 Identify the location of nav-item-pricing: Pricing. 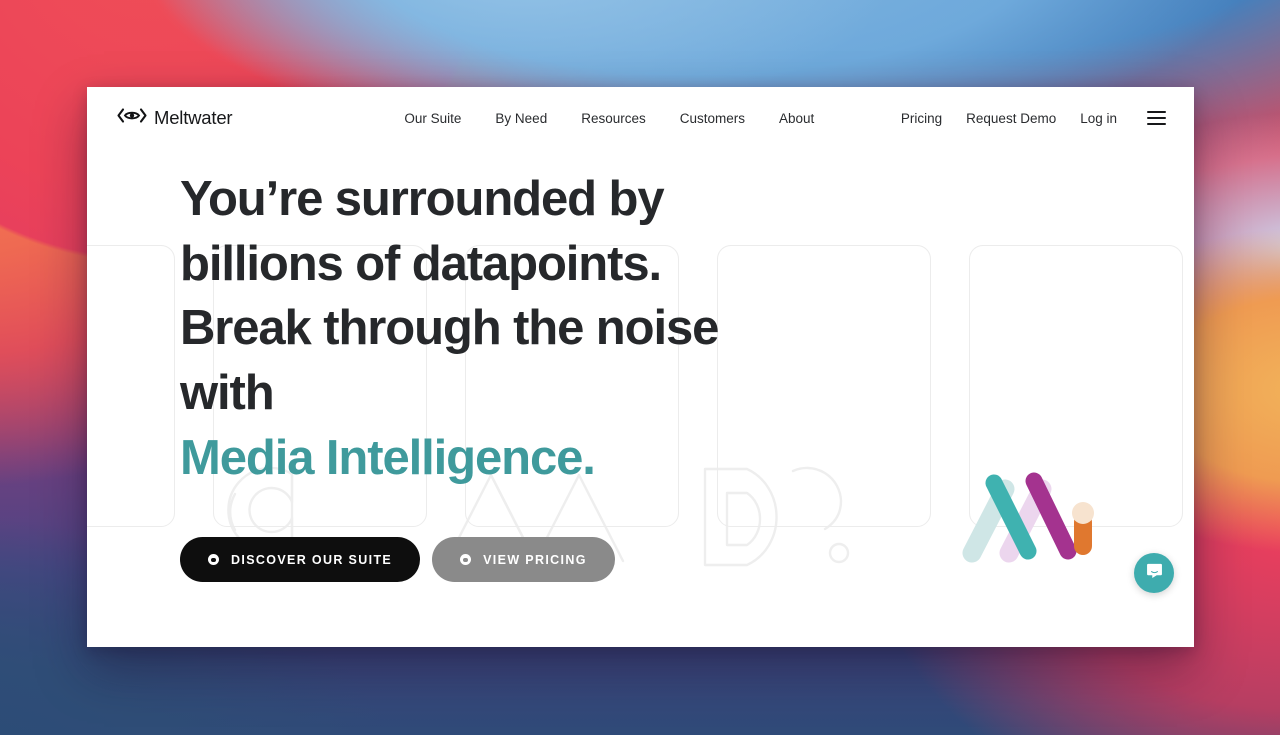
(921, 118).